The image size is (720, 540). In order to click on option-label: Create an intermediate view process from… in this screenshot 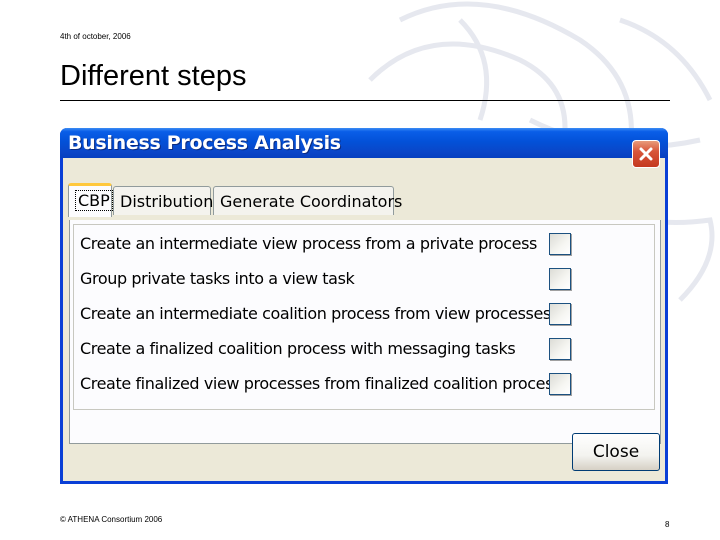, I will do `click(308, 243)`.